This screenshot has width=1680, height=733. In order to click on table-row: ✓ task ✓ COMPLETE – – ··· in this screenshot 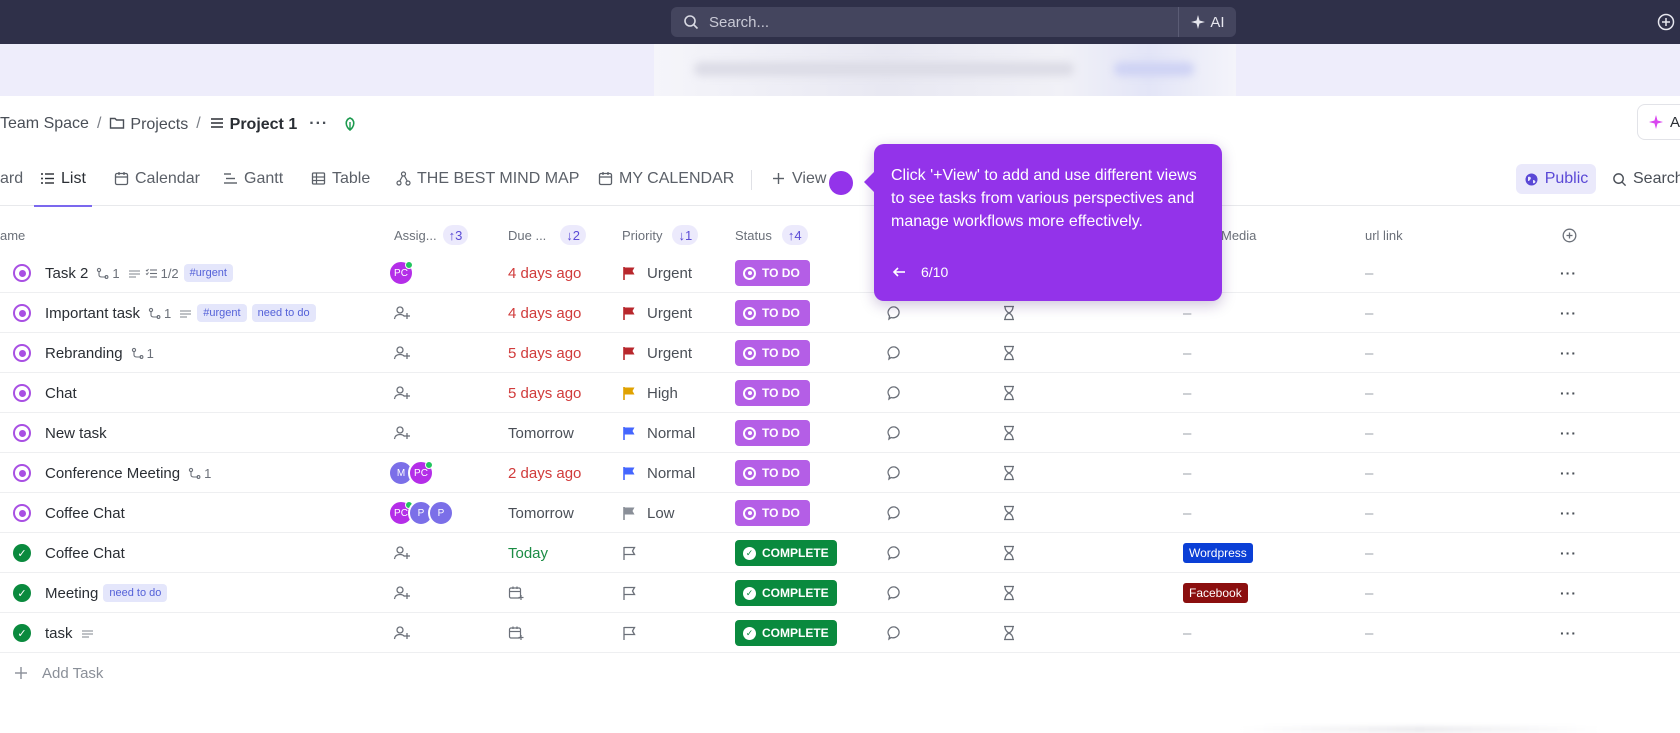, I will do `click(840, 633)`.